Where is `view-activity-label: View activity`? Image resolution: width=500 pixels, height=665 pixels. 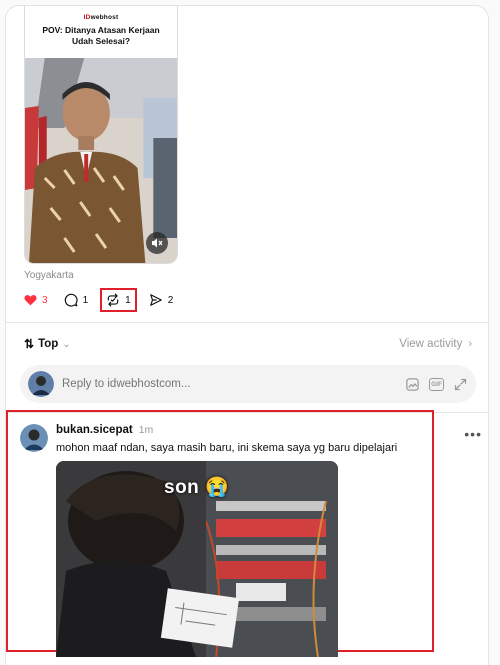 view-activity-label: View activity is located at coordinates (431, 344).